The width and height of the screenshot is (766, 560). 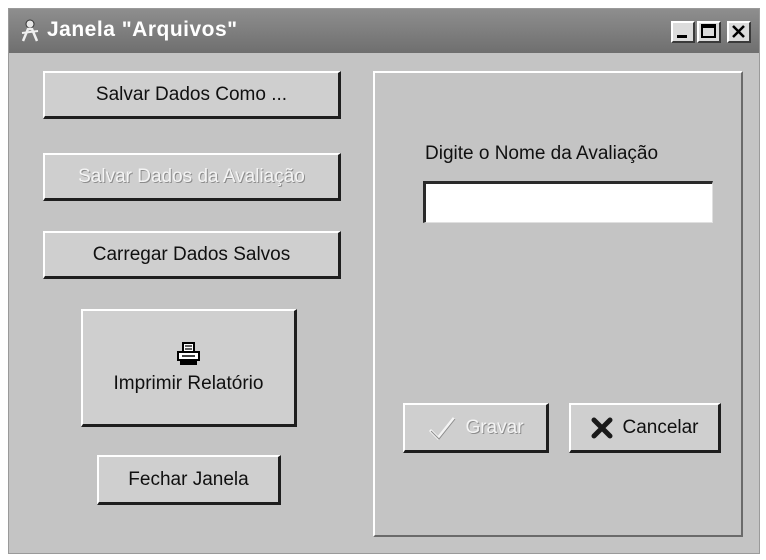 I want to click on save-evaluation-button: Salvar Dados da Avaliação, so click(x=192, y=177).